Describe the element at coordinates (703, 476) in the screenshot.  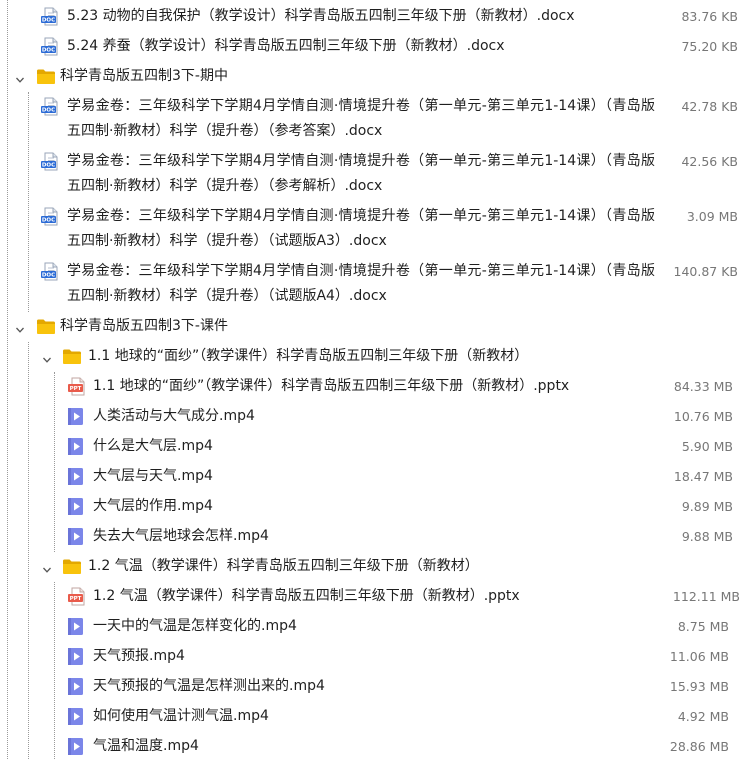
I see `file-size: 18.47 MB` at that location.